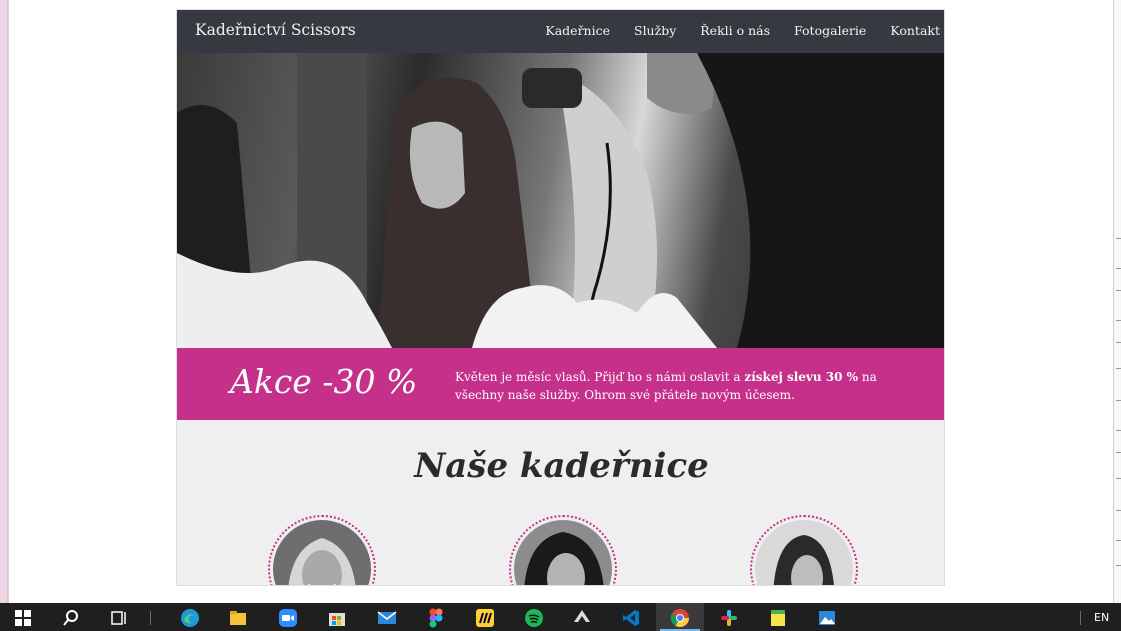  What do you see at coordinates (830, 30) in the screenshot?
I see `nav-link-fotogalerie: Fotogalerie` at bounding box center [830, 30].